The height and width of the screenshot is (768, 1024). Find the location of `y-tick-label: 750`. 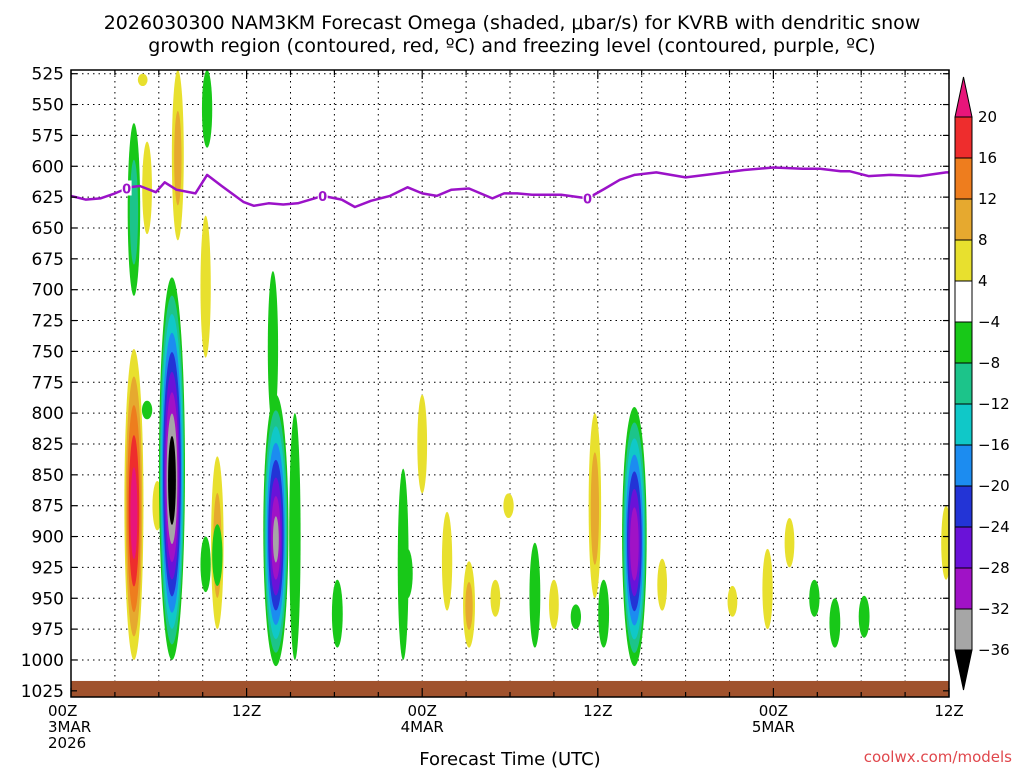

y-tick-label: 750 is located at coordinates (48, 352).